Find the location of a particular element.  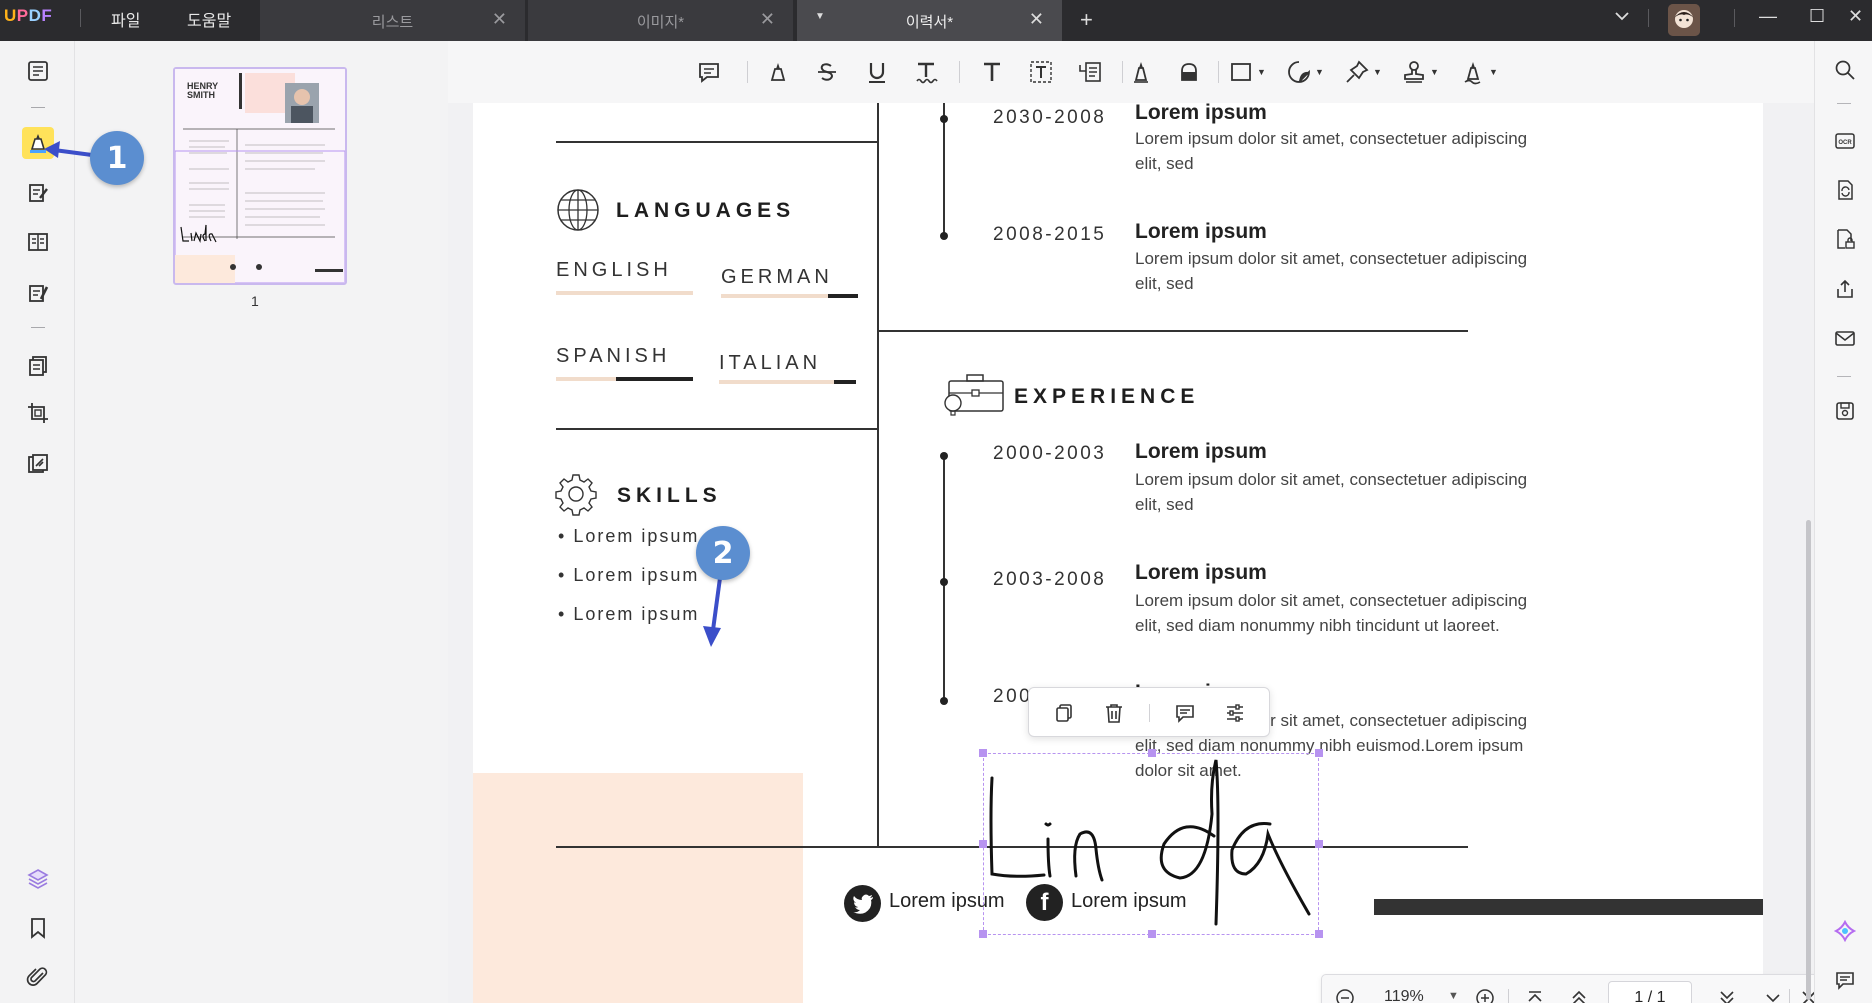

callout-badge: 2 is located at coordinates (723, 553).